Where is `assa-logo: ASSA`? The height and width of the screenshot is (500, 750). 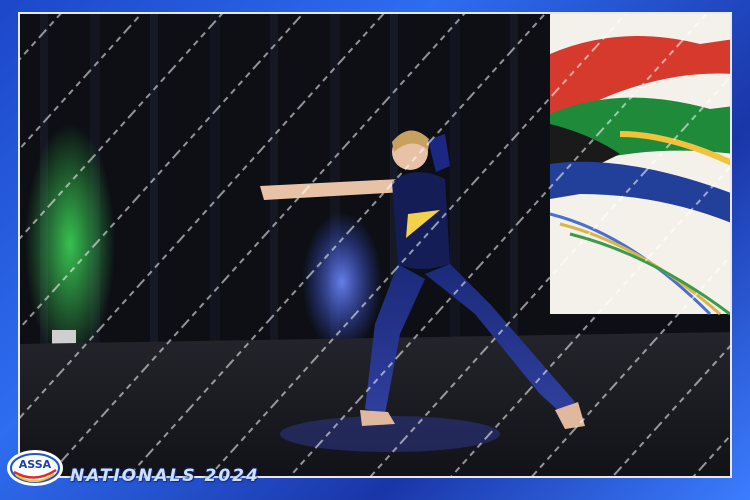
assa-logo: ASSA is located at coordinates (35, 468).